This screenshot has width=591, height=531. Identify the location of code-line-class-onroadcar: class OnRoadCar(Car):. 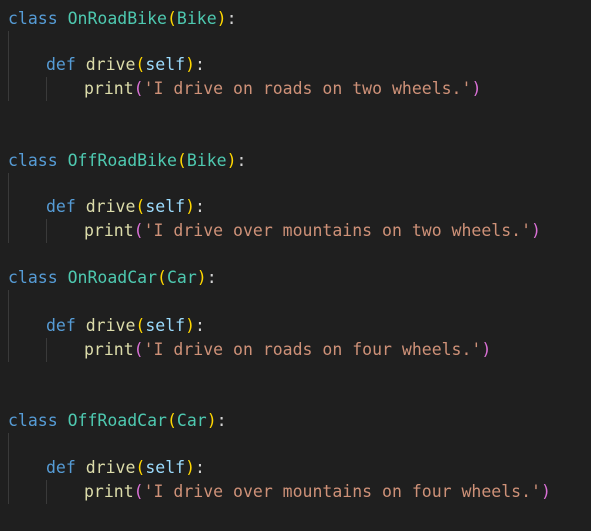
(112, 278).